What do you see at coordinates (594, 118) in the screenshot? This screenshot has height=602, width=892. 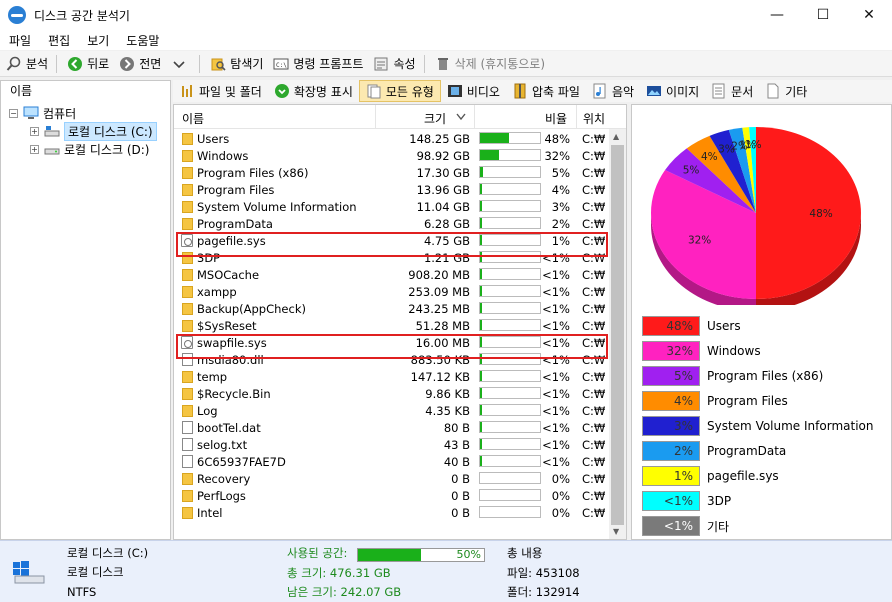 I see `column-header-location: 위치` at bounding box center [594, 118].